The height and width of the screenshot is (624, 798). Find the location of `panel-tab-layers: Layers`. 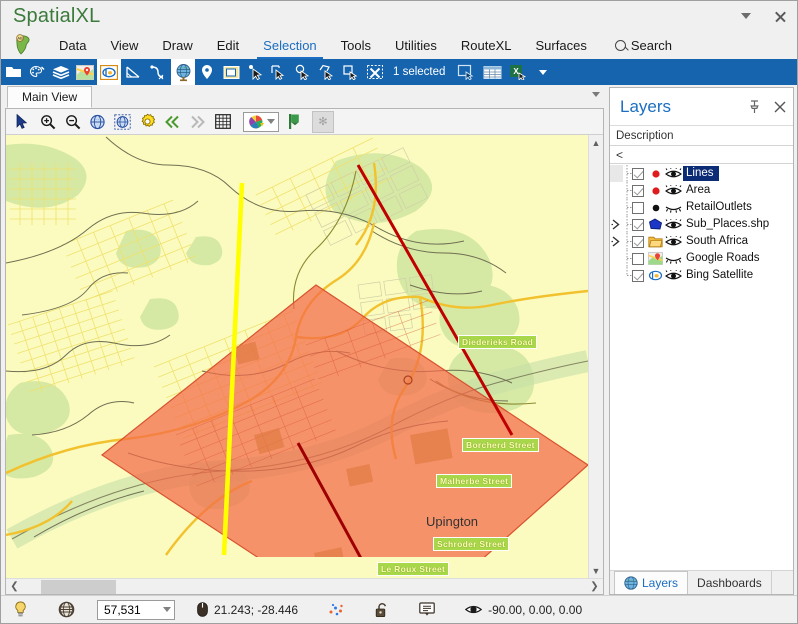

panel-tab-layers: Layers is located at coordinates (651, 582).